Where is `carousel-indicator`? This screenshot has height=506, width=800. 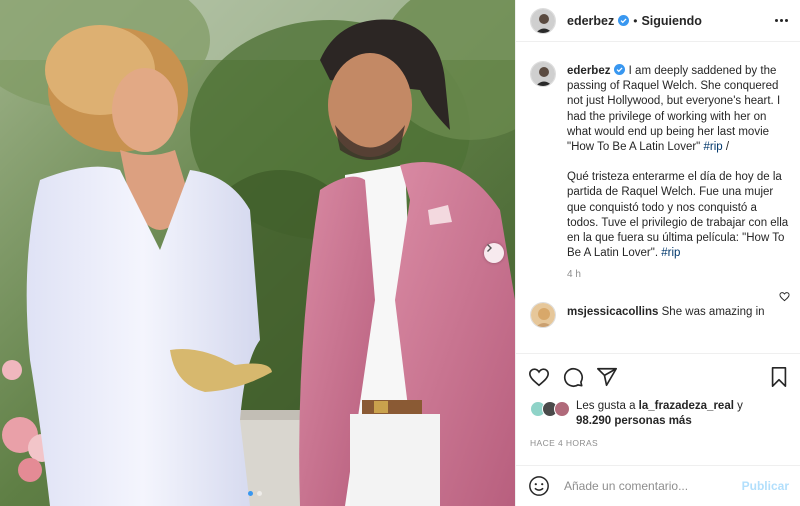
carousel-indicator is located at coordinates (255, 493).